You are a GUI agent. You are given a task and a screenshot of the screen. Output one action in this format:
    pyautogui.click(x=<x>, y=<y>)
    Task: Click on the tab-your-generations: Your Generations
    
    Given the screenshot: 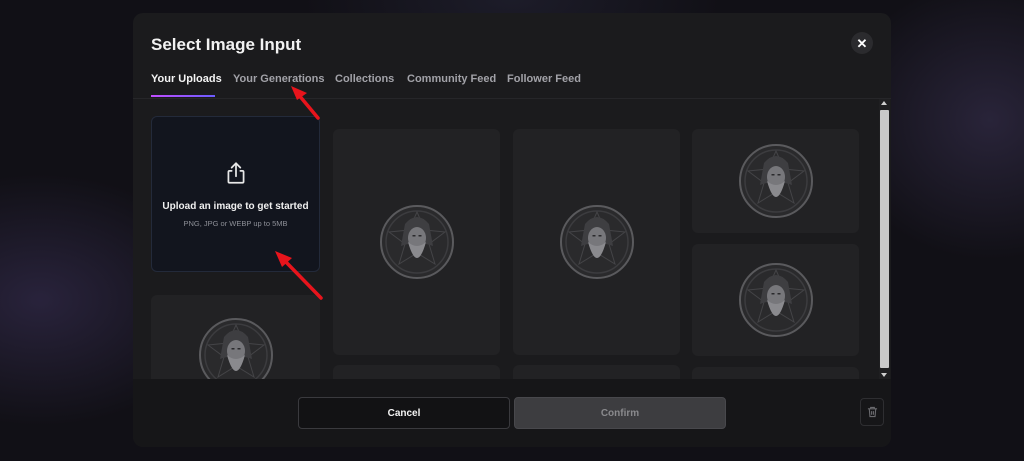 What is the action you would take?
    pyautogui.click(x=278, y=79)
    